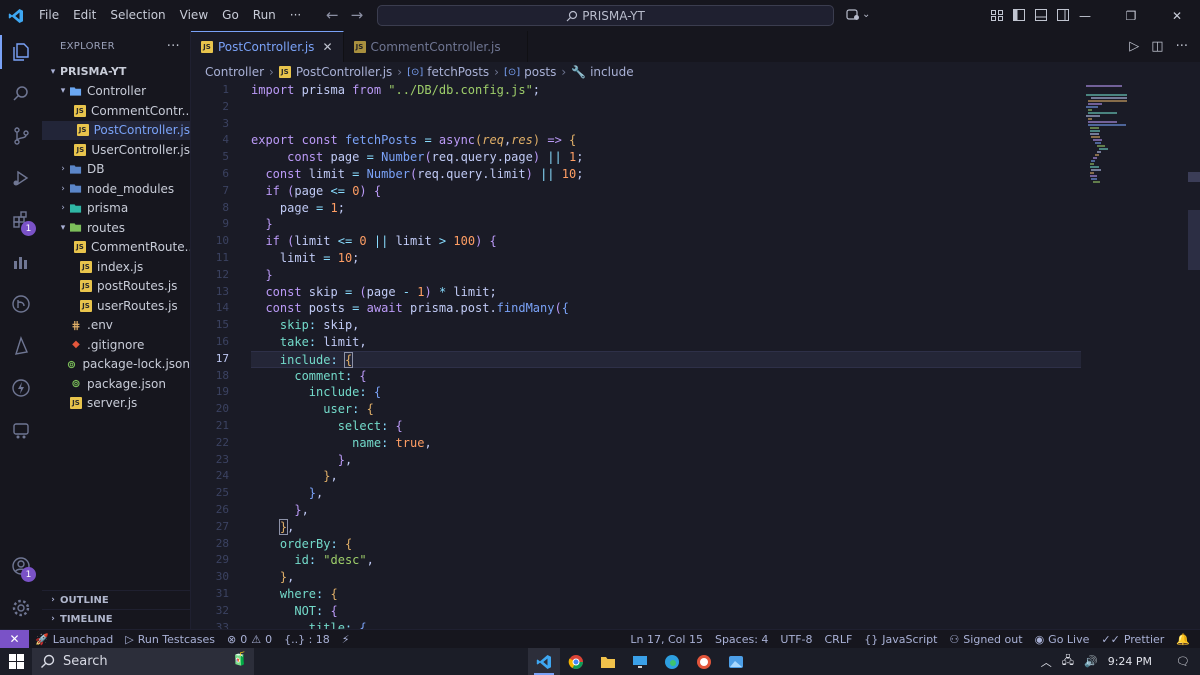 Image resolution: width=1200 pixels, height=675 pixels. What do you see at coordinates (605, 15) in the screenshot?
I see `command-center-search: PRISMA-YT` at bounding box center [605, 15].